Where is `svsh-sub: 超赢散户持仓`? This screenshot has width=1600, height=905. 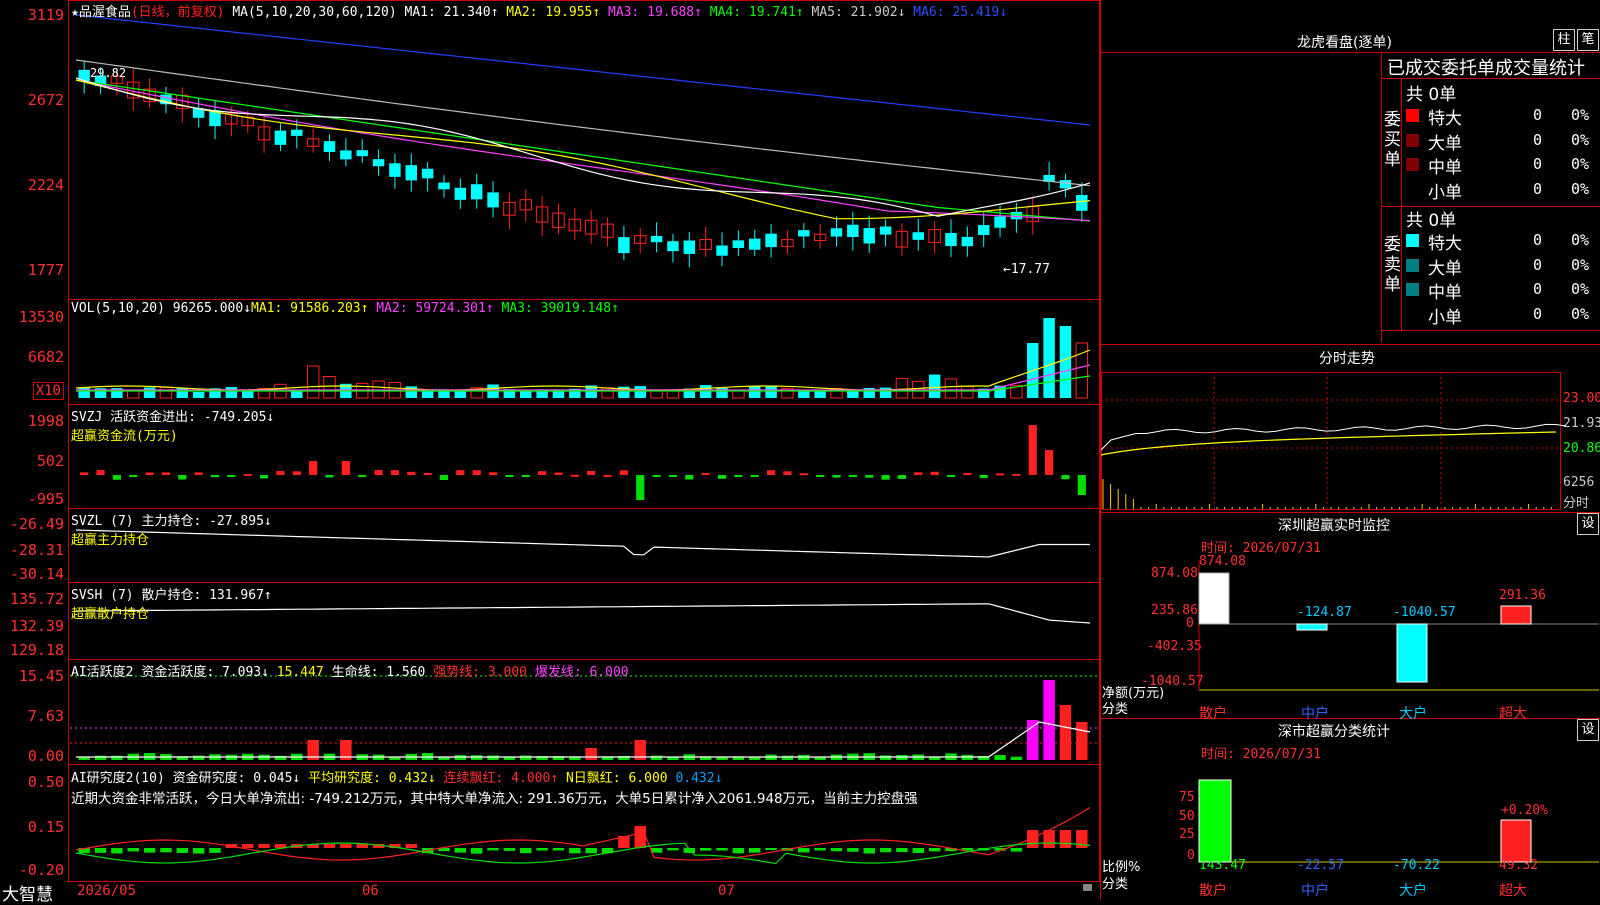 svsh-sub: 超赢散户持仓 is located at coordinates (110, 614).